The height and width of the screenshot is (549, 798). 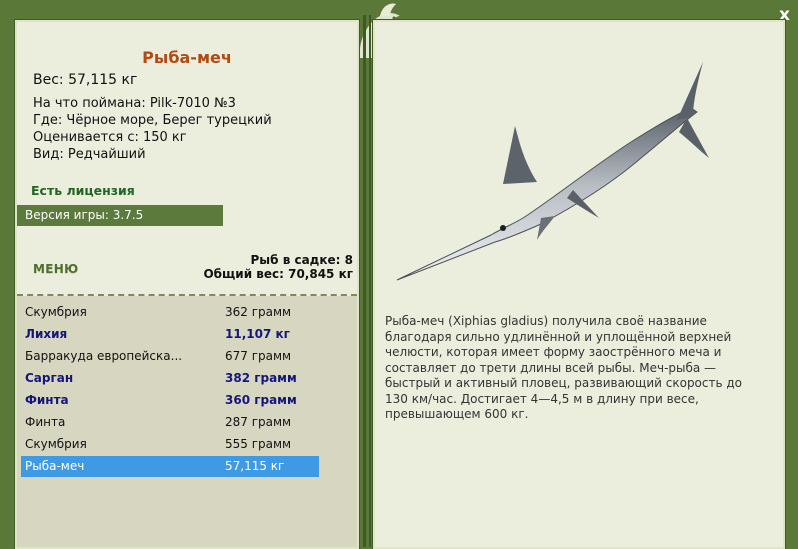 What do you see at coordinates (187, 57) in the screenshot?
I see `fish-title: Рыба-меч` at bounding box center [187, 57].